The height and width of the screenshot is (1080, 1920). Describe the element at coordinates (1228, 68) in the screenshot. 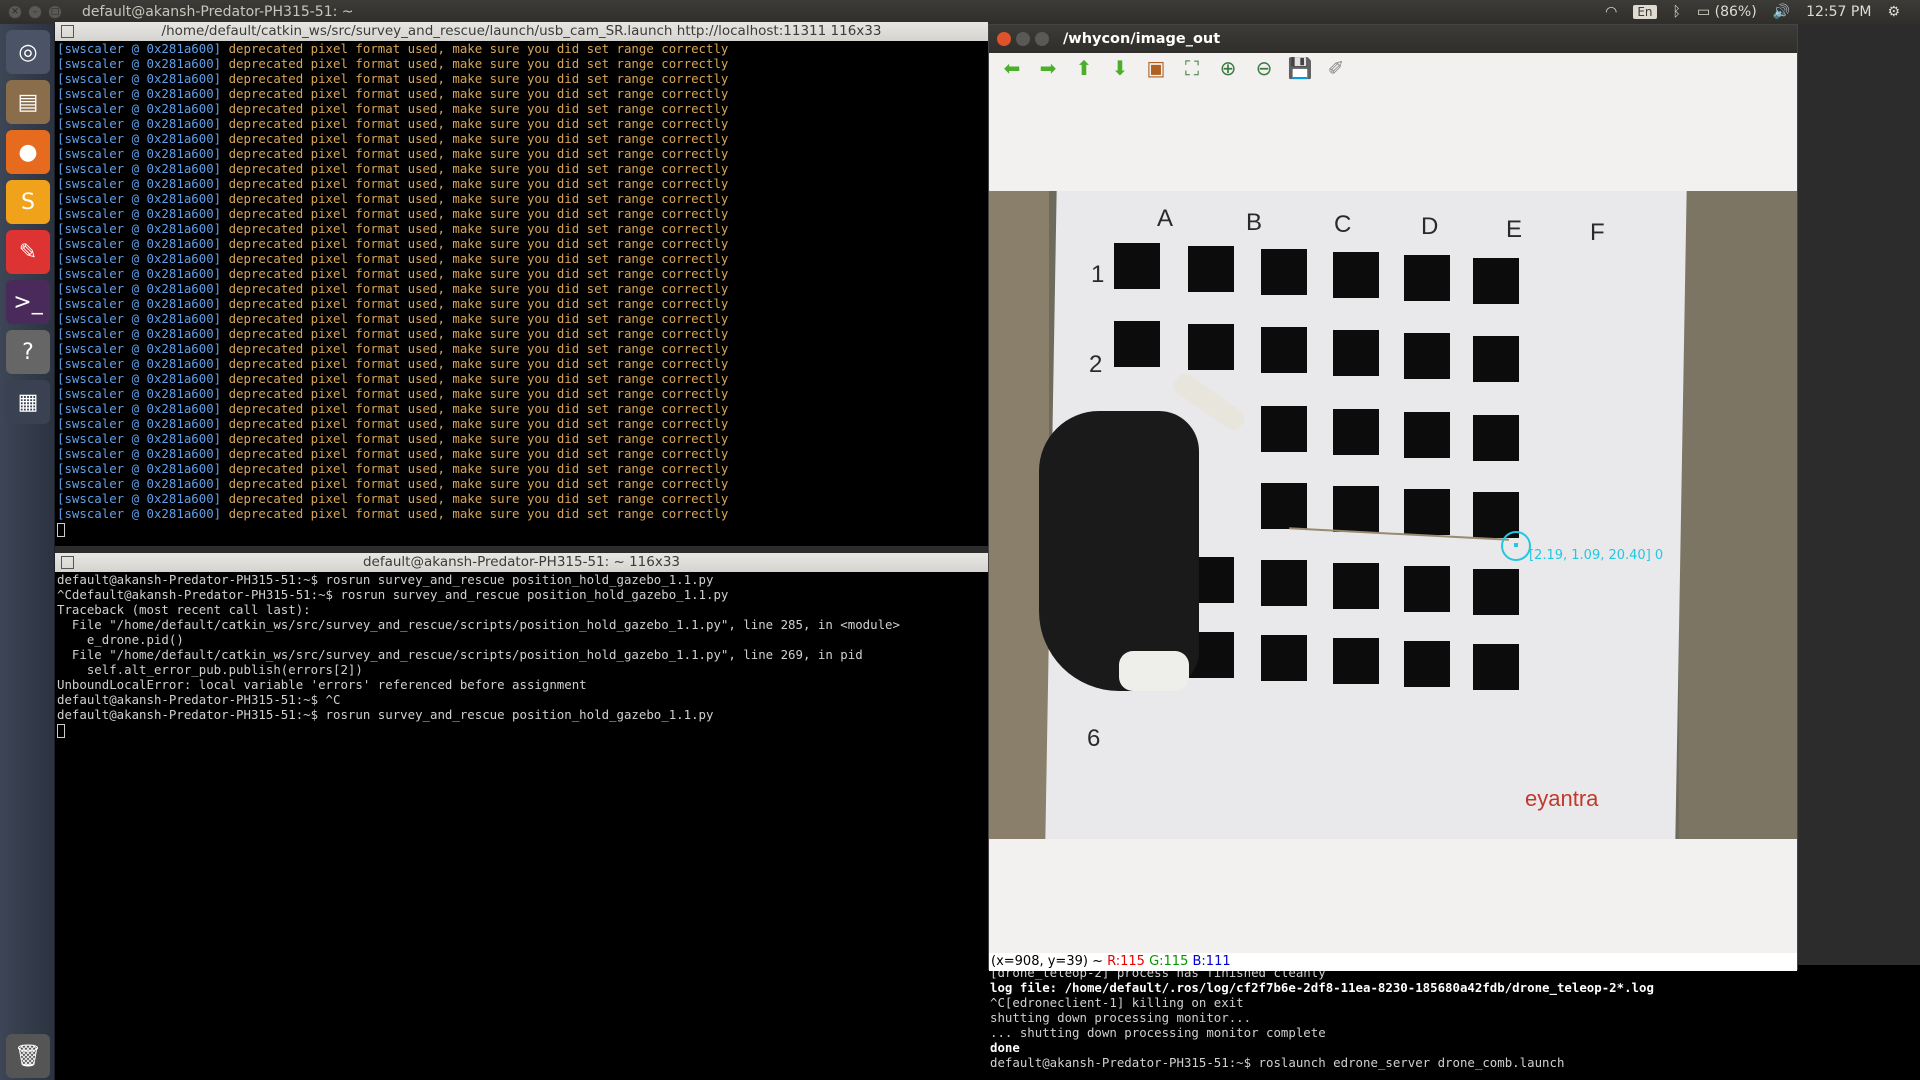

I see `zoom-in-icon: ⊕` at that location.